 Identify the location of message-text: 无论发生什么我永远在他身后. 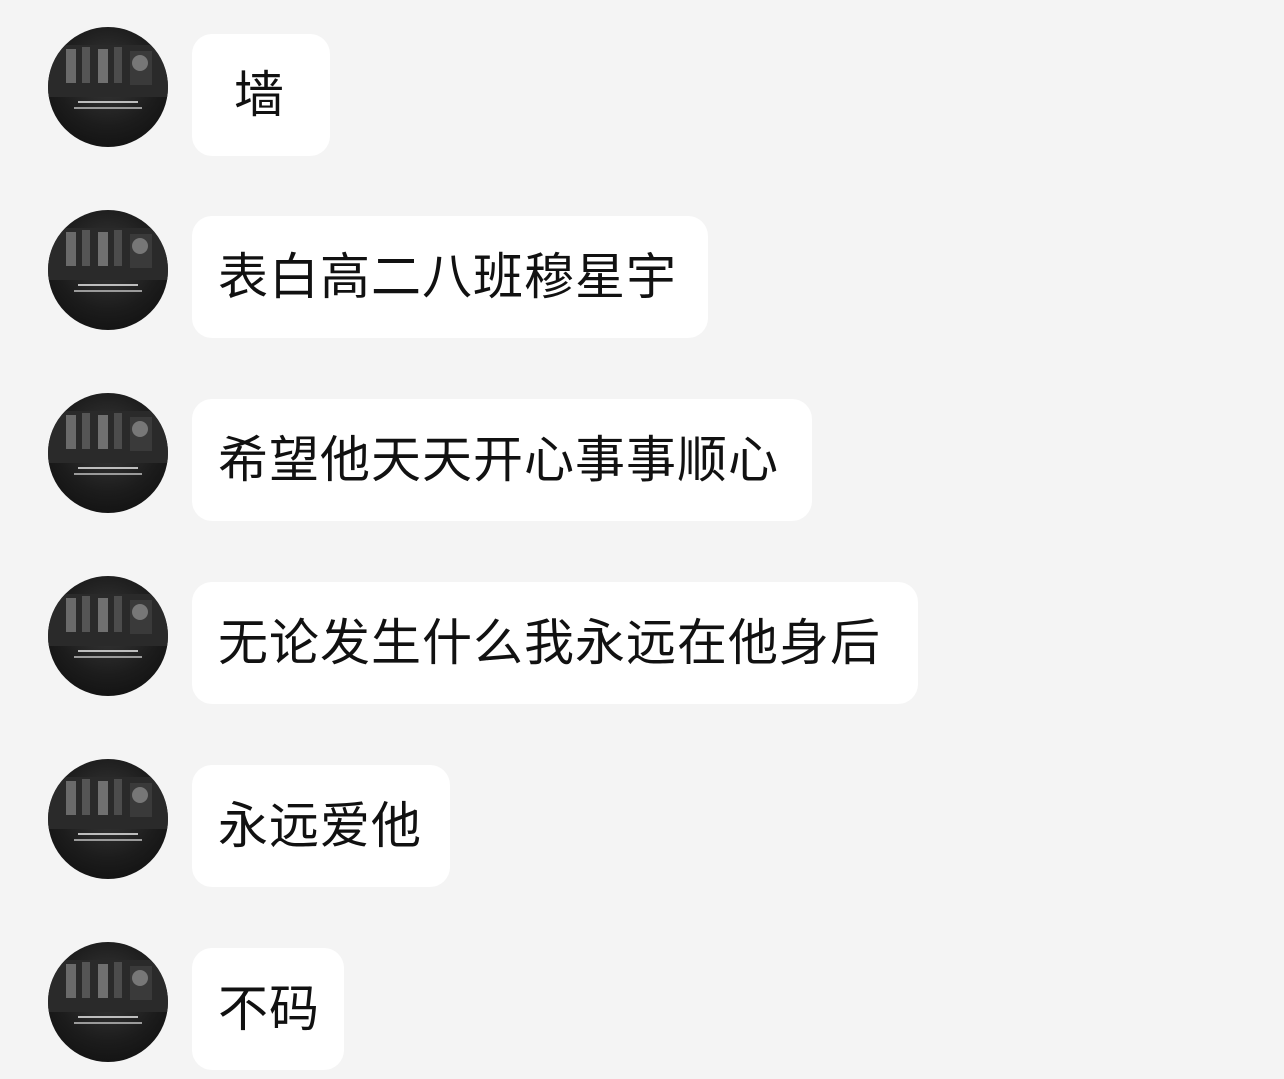
(549, 643).